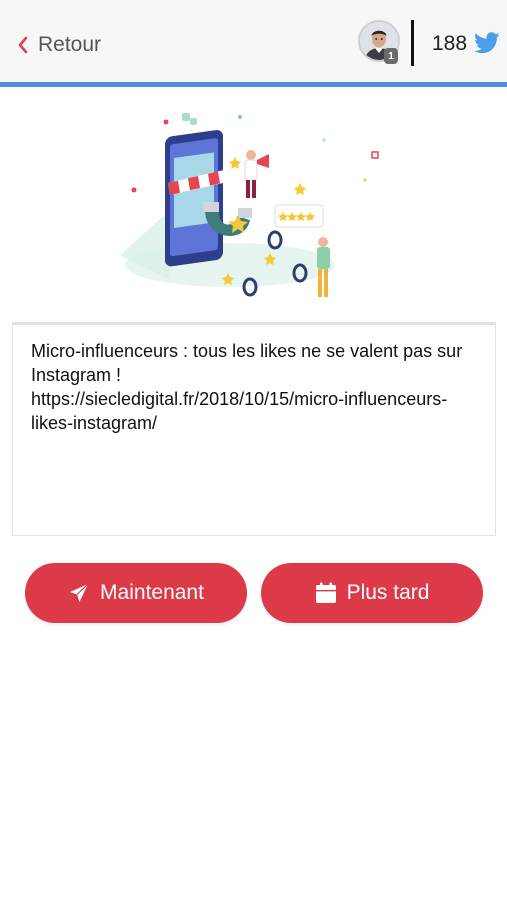  What do you see at coordinates (388, 592) in the screenshot?
I see `schedule-later-label: Plus tard` at bounding box center [388, 592].